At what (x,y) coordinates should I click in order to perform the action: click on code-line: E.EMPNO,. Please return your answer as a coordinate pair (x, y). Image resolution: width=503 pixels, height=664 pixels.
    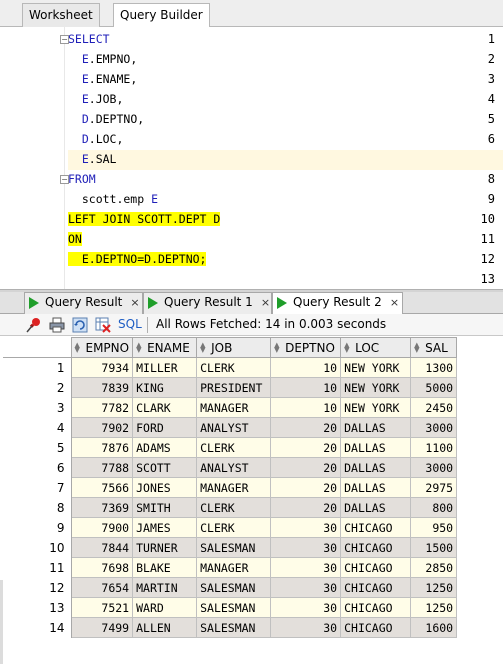
    Looking at the image, I should click on (285, 60).